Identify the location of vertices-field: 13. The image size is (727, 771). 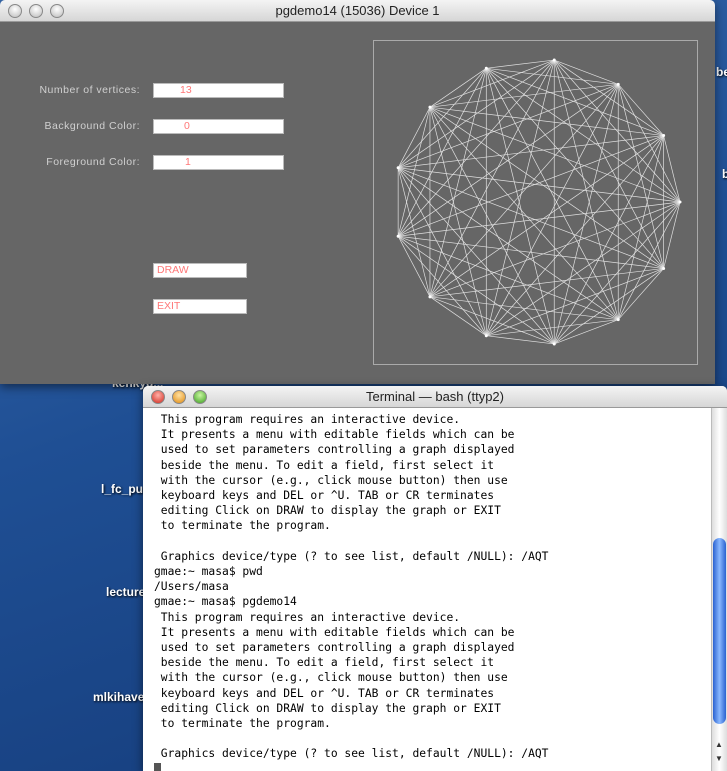
(218, 90).